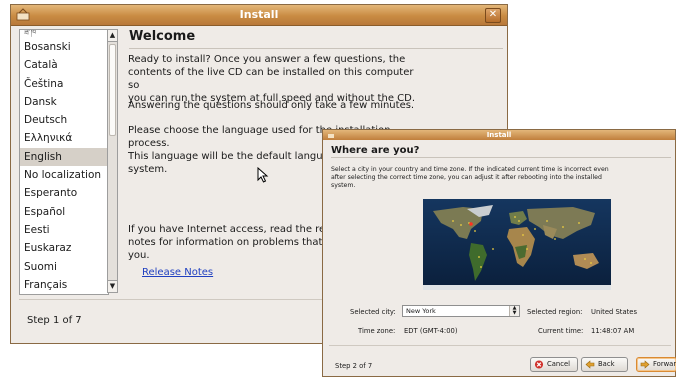 This screenshot has height=377, width=676. What do you see at coordinates (64, 285) in the screenshot?
I see `language-item: Français` at bounding box center [64, 285].